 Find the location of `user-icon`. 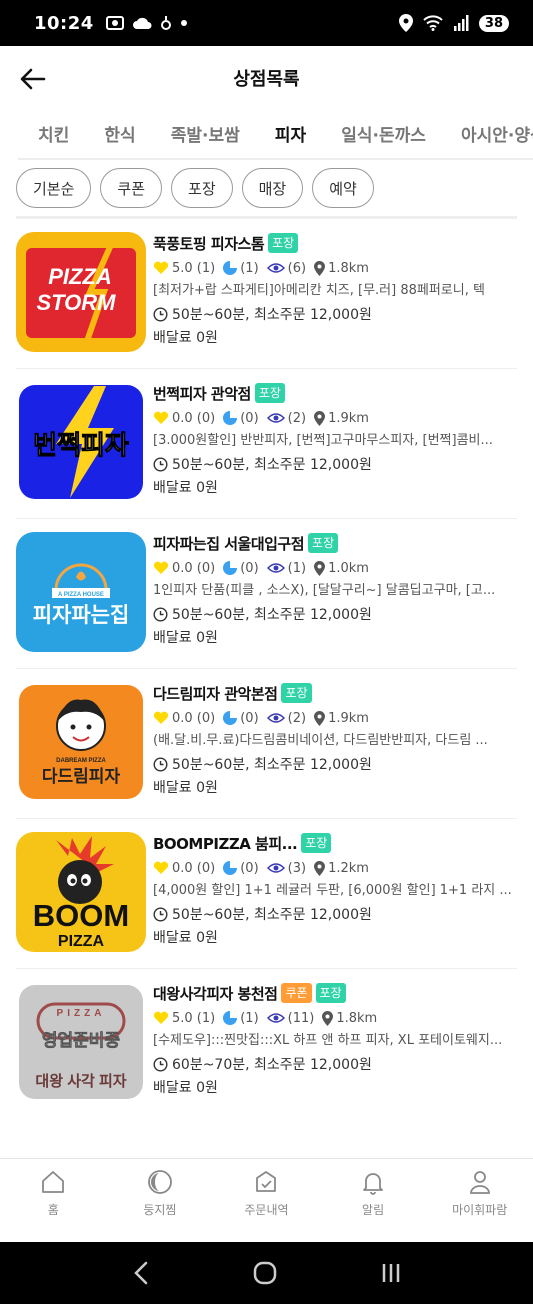

user-icon is located at coordinates (479, 1182).